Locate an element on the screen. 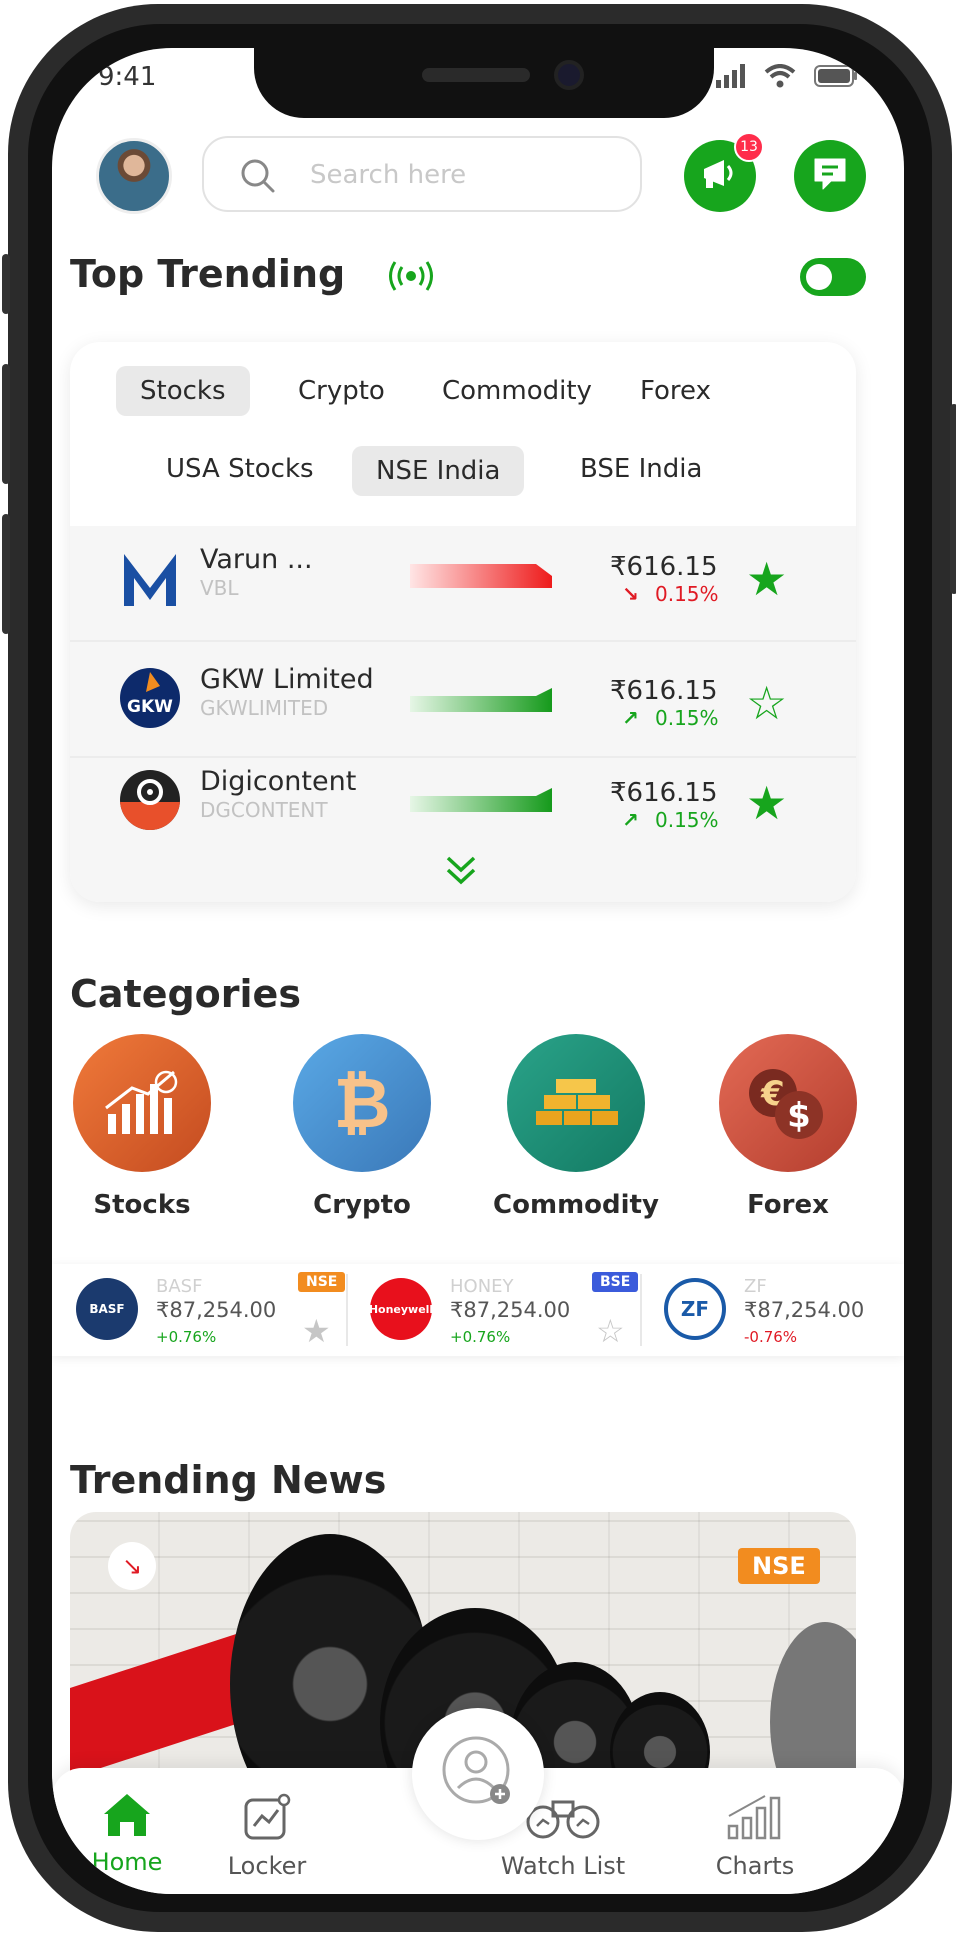 This screenshot has height=1938, width=956. stock-name: Digicontent is located at coordinates (278, 781).